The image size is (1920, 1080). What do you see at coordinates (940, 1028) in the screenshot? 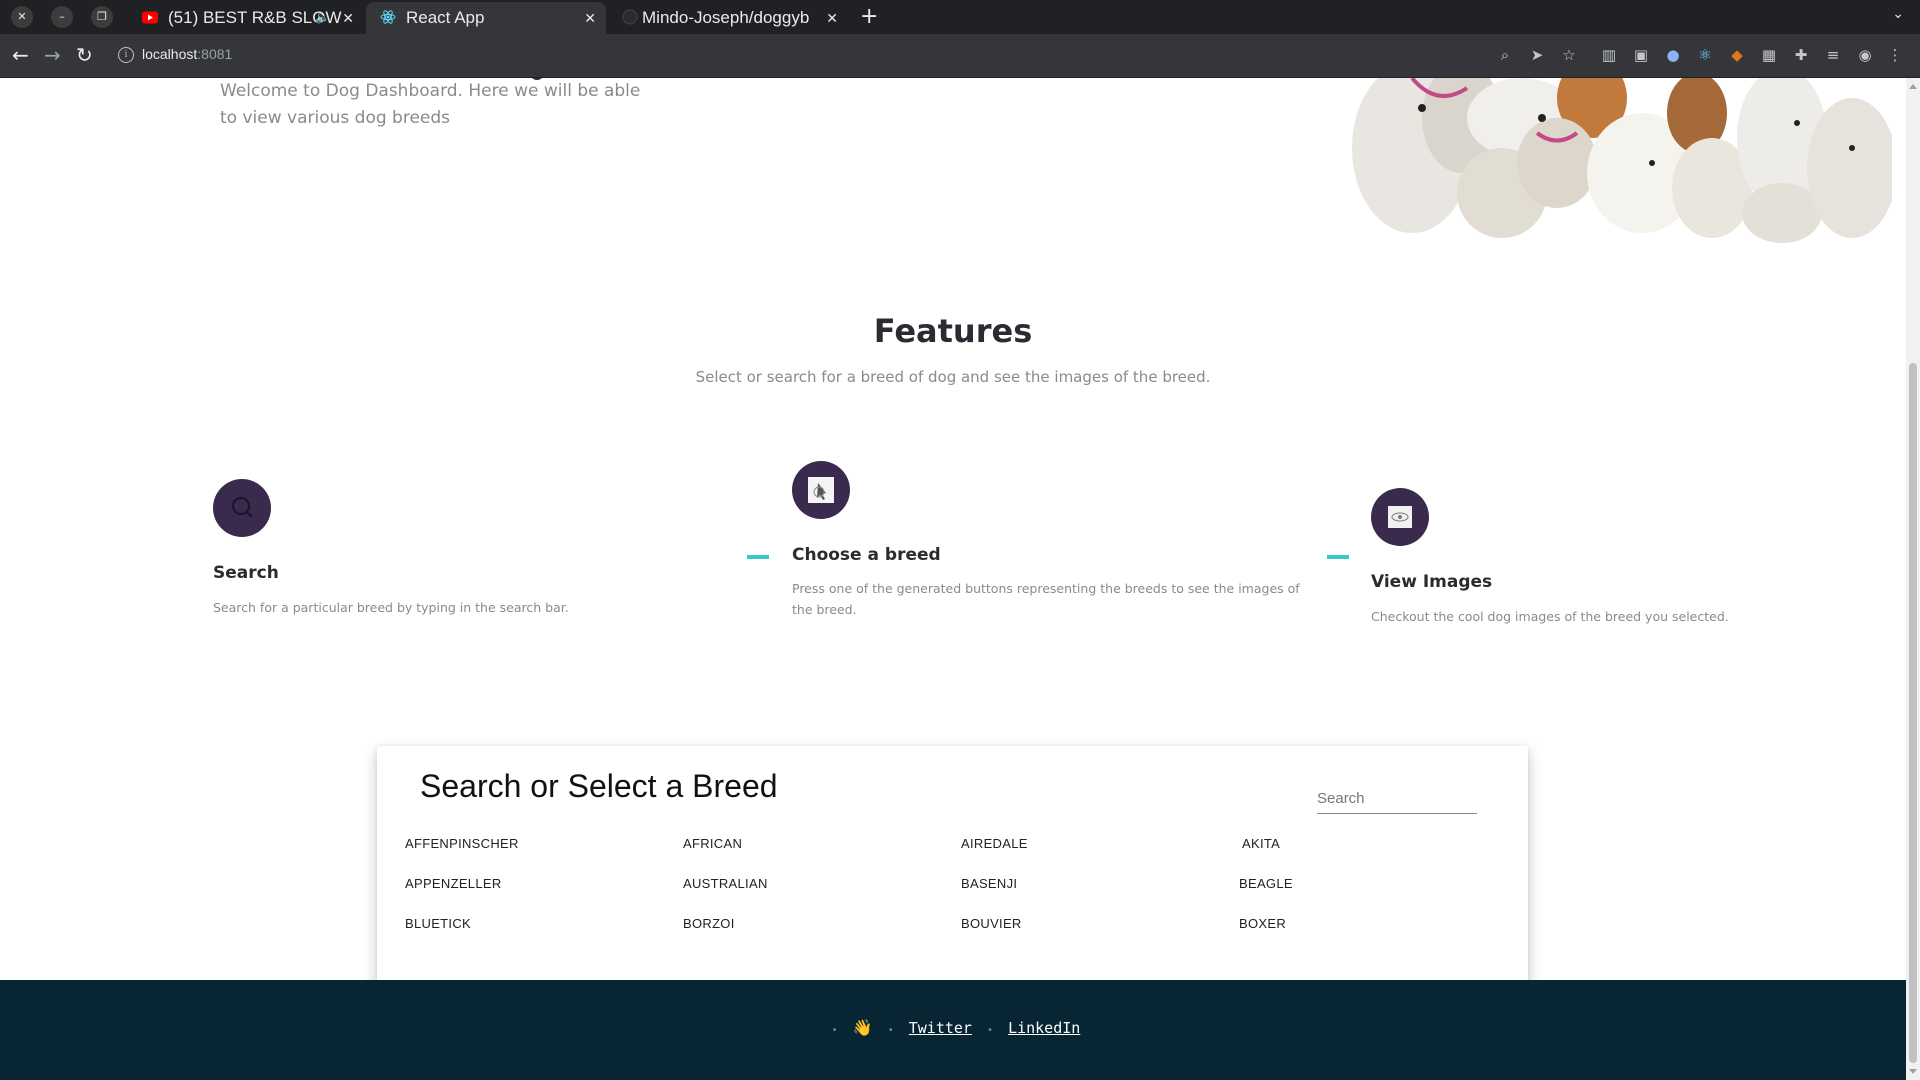
I see `twitter-link: Twitter` at bounding box center [940, 1028].